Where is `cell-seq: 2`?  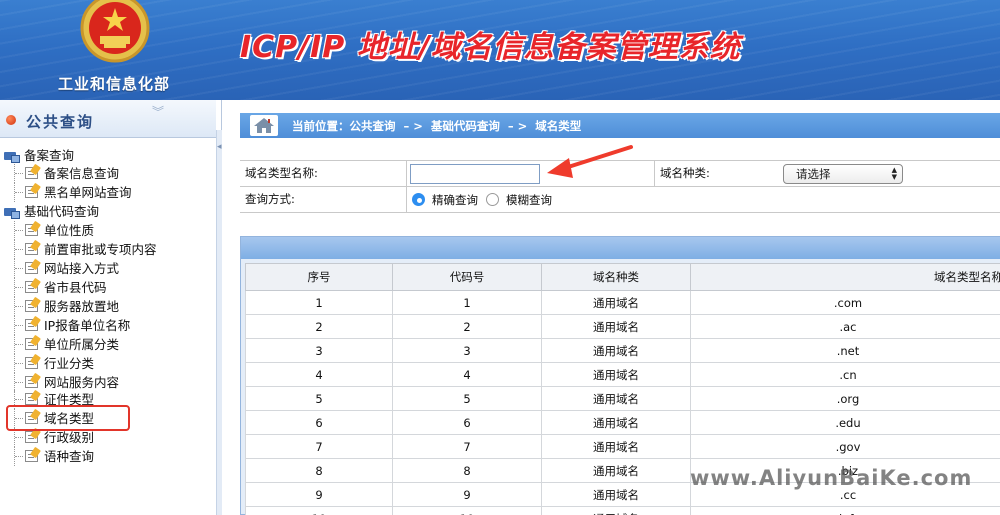
cell-seq: 2 is located at coordinates (319, 326).